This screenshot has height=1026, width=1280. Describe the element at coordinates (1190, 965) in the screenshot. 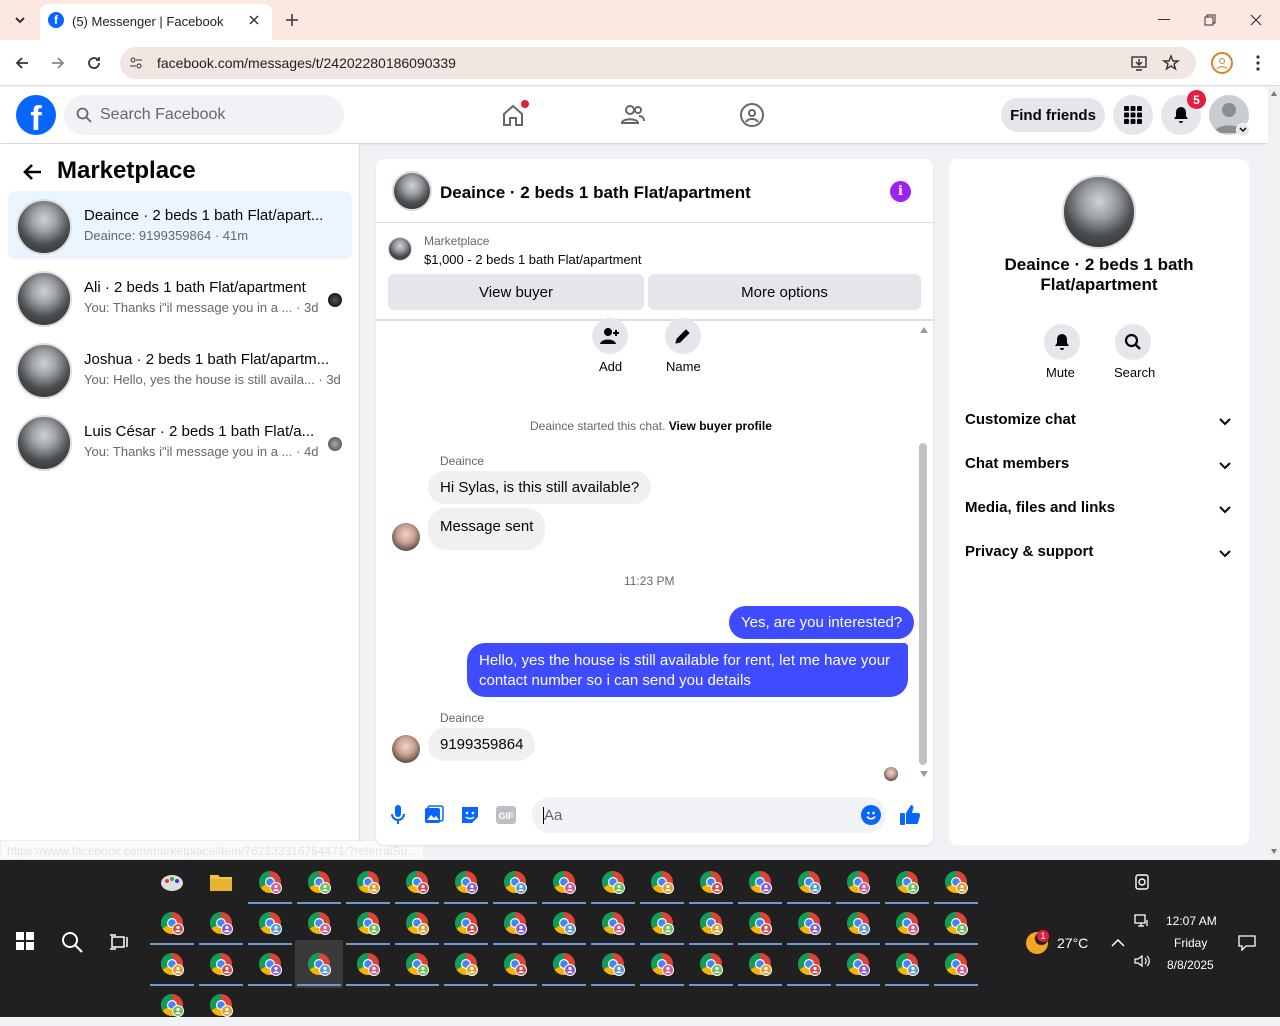

I see `clock-date: 8/8/2025` at that location.